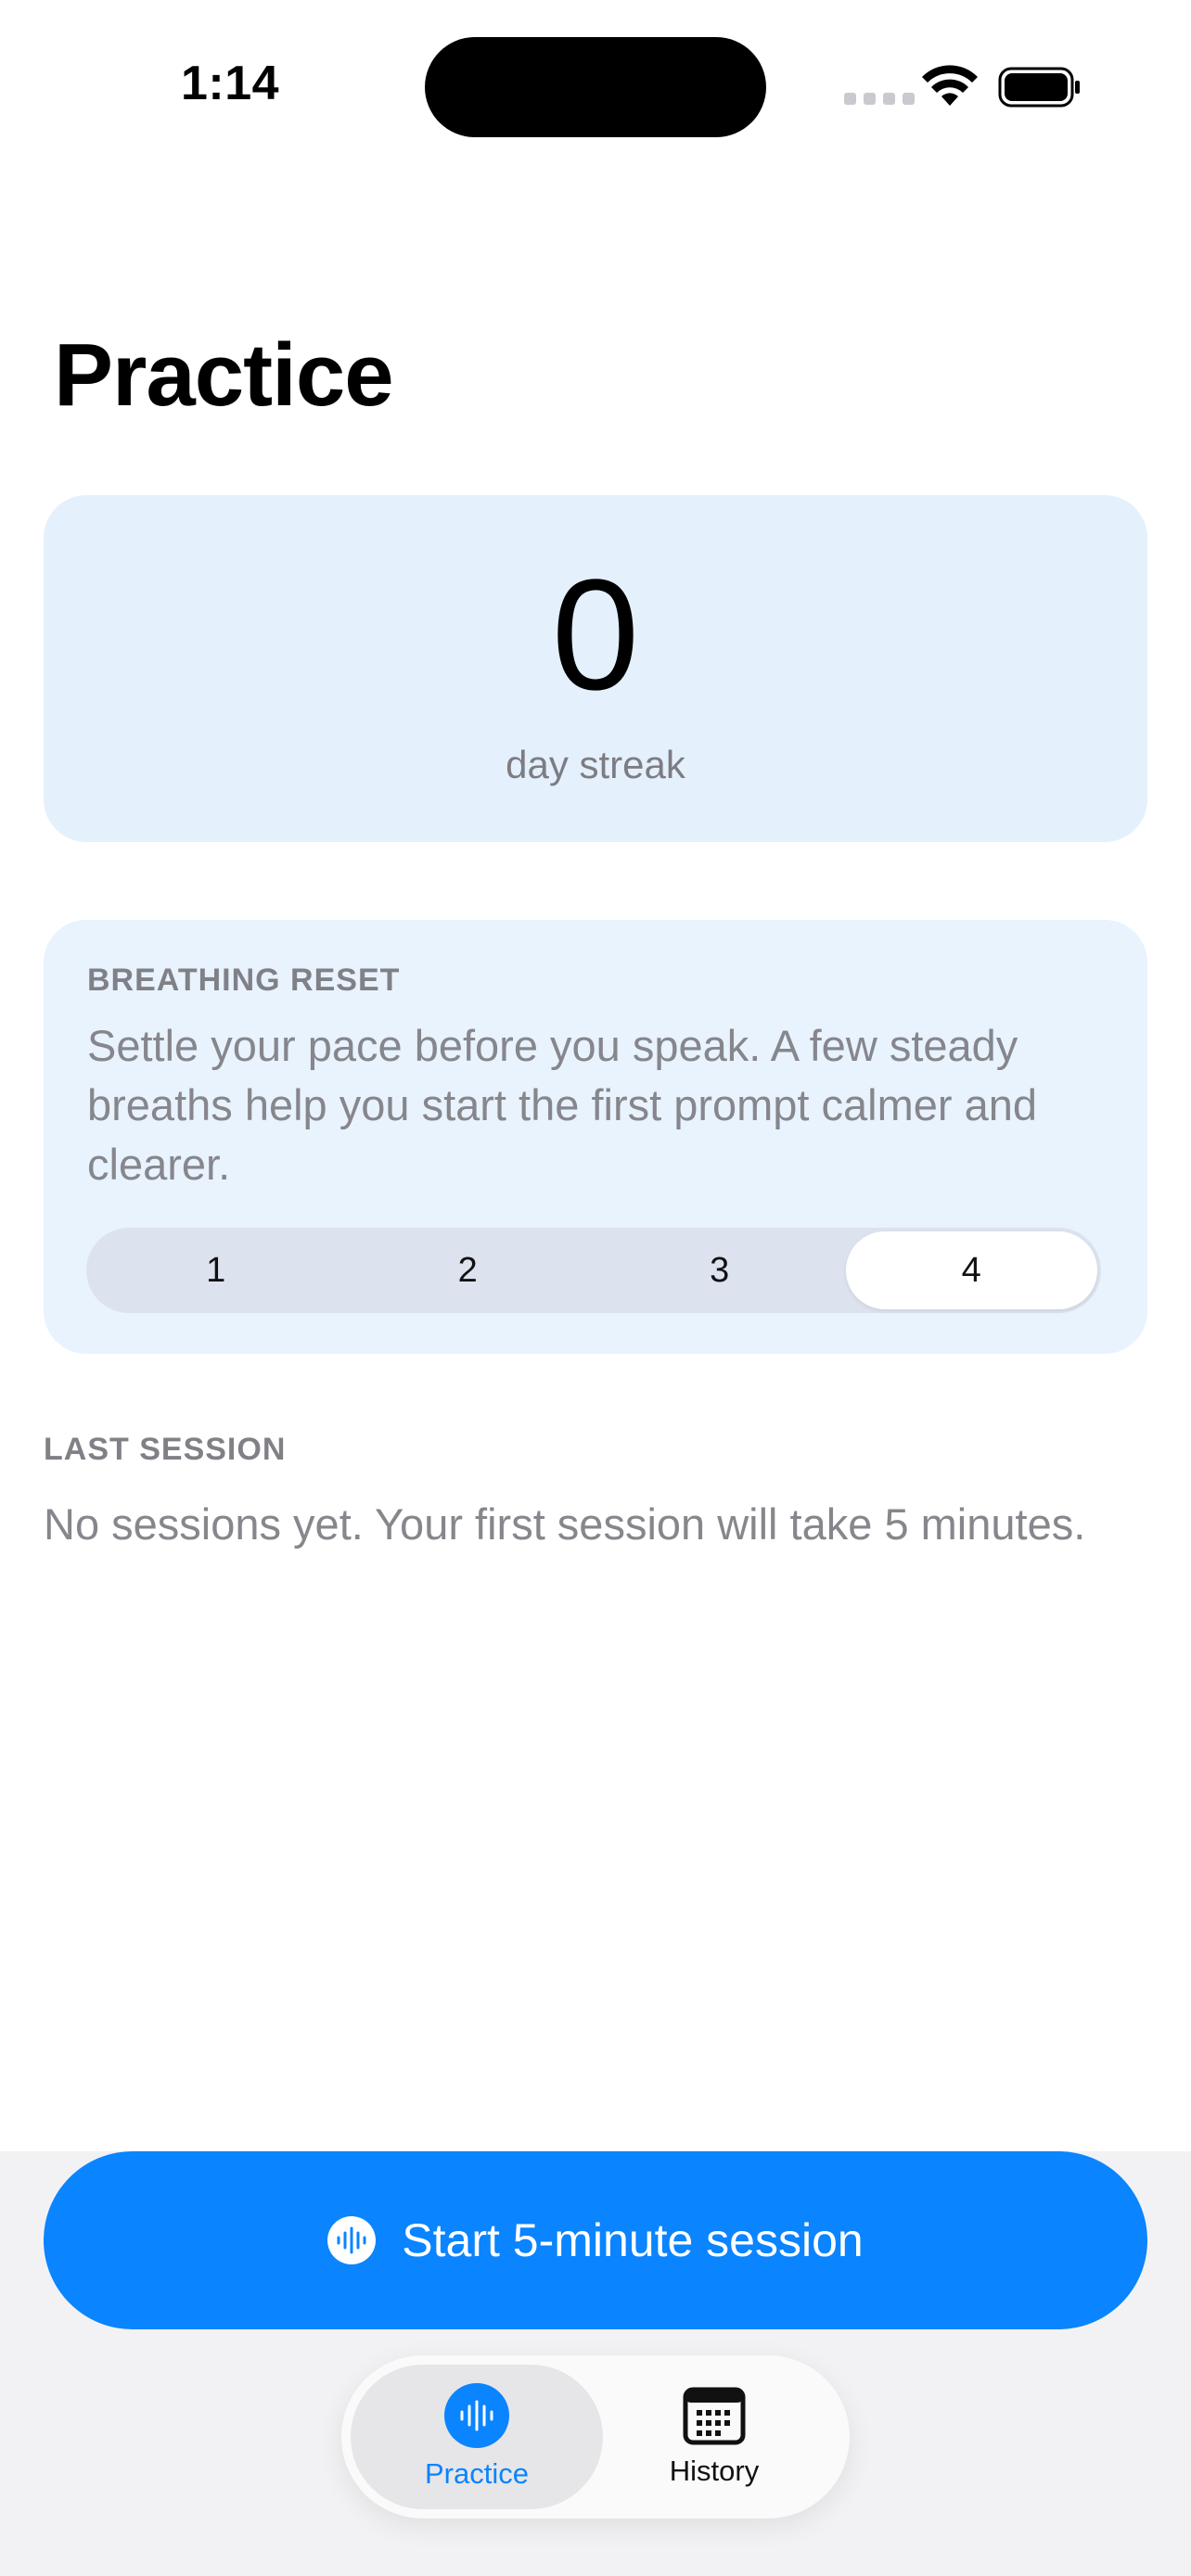 Image resolution: width=1191 pixels, height=2576 pixels. Describe the element at coordinates (950, 85) in the screenshot. I see `wifi-icon` at that location.